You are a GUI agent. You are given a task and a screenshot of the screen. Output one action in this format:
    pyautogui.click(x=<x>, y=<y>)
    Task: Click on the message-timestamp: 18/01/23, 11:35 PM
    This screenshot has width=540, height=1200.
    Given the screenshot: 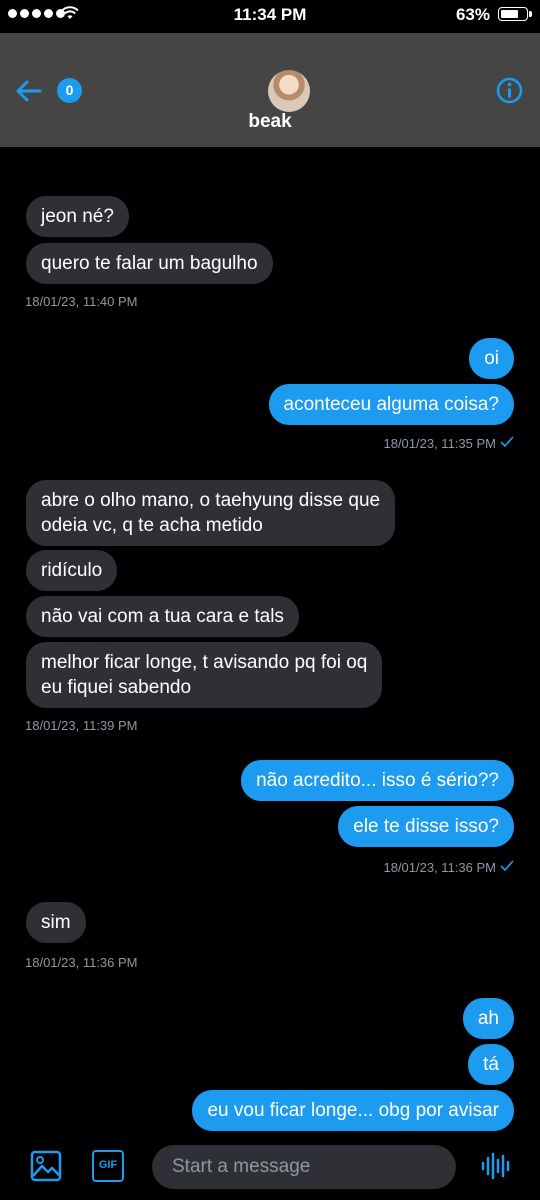 What is the action you would take?
    pyautogui.click(x=439, y=443)
    